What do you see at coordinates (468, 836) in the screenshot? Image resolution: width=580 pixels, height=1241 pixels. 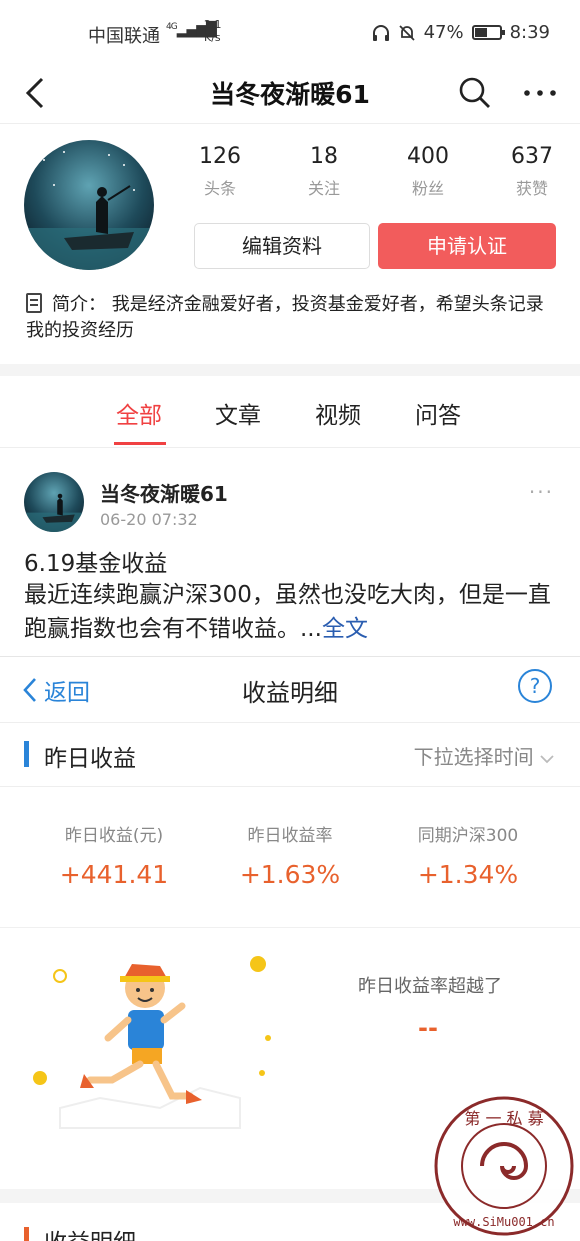 I see `metric-label: 同期沪深300` at bounding box center [468, 836].